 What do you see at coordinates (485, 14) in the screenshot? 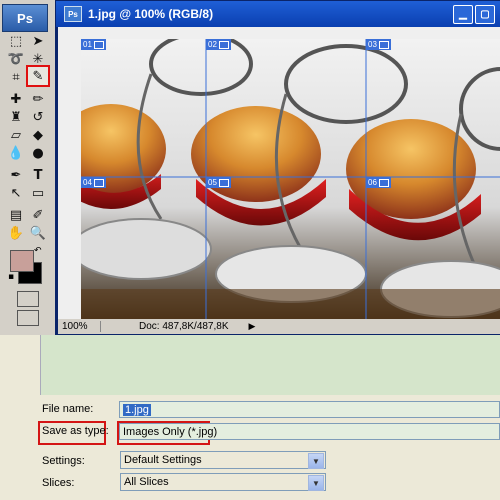
I see `maximize-icon: ▢` at bounding box center [485, 14].